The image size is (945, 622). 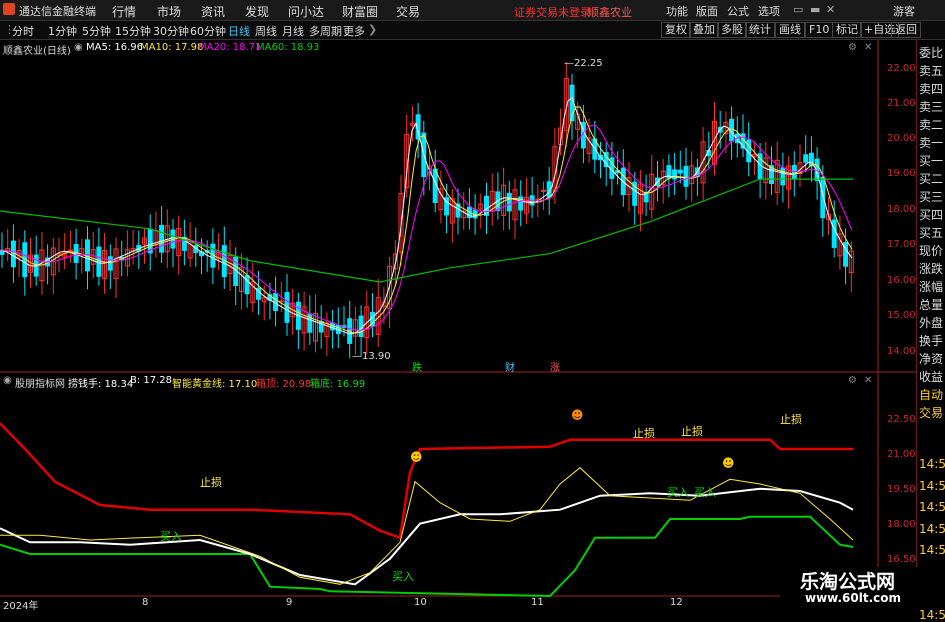 What do you see at coordinates (707, 11) in the screenshot?
I see `menu-layout: 版面` at bounding box center [707, 11].